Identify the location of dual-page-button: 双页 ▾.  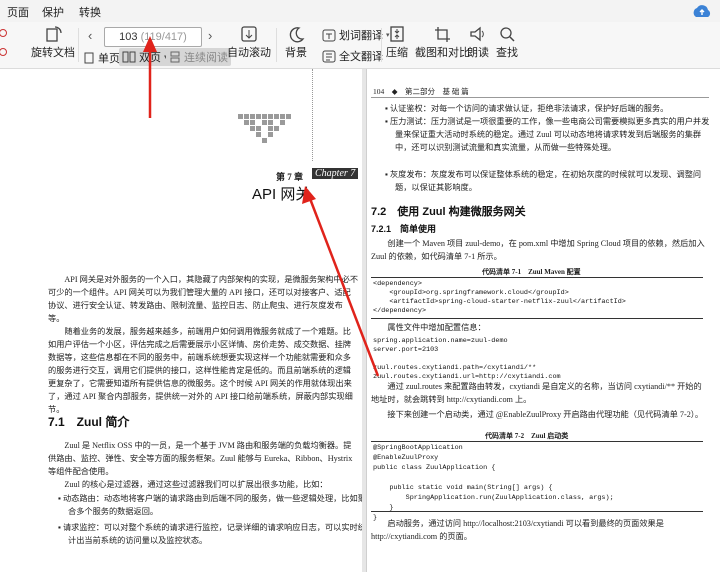
(145, 57).